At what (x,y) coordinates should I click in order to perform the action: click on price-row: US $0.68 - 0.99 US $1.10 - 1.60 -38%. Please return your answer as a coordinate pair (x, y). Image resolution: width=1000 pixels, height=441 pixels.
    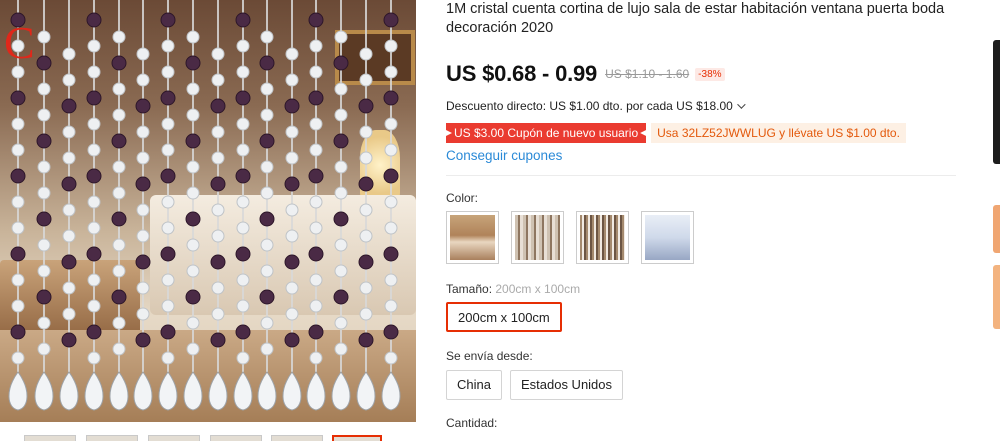
    Looking at the image, I should click on (585, 74).